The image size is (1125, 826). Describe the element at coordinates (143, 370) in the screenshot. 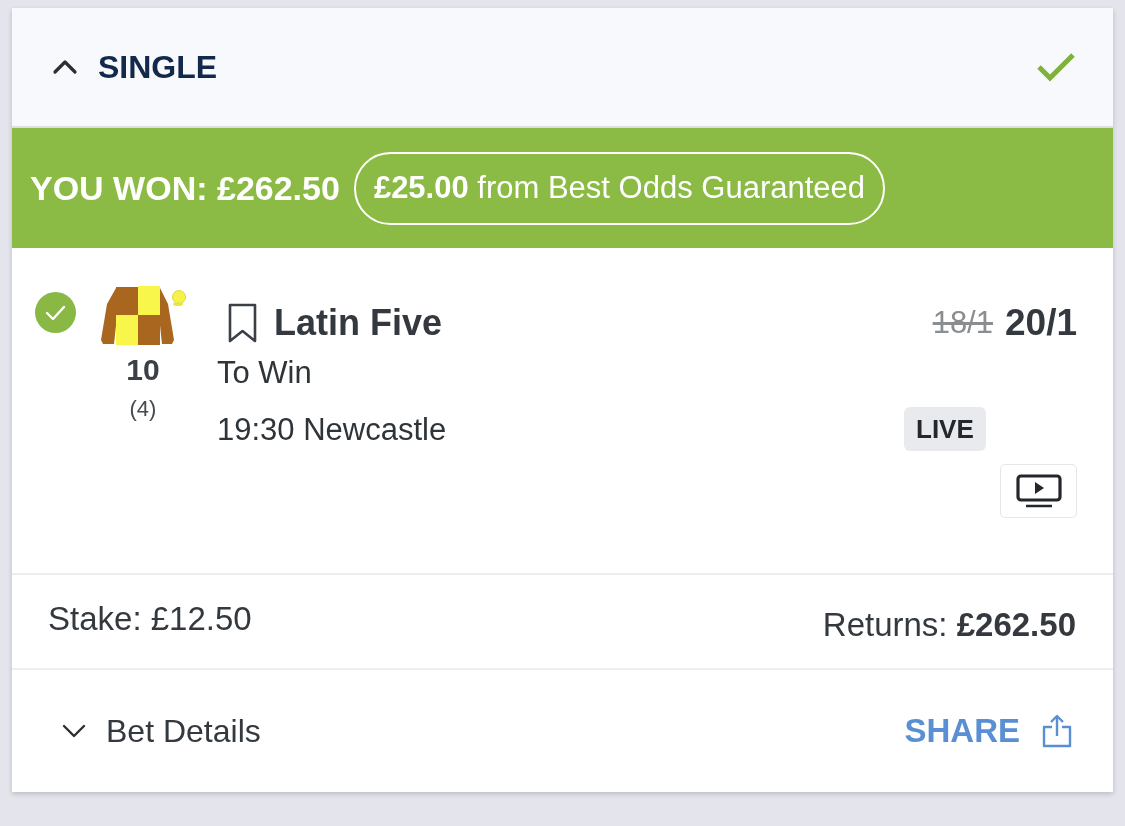

I see `runner-number: 10` at that location.